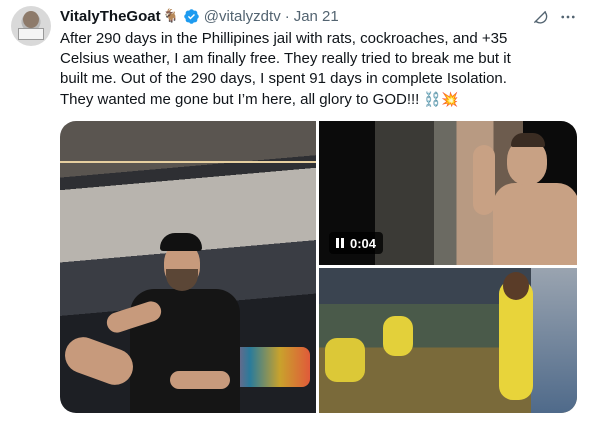 Image resolution: width=591 pixels, height=422 pixels. Describe the element at coordinates (568, 17) in the screenshot. I see `more-icon` at that location.